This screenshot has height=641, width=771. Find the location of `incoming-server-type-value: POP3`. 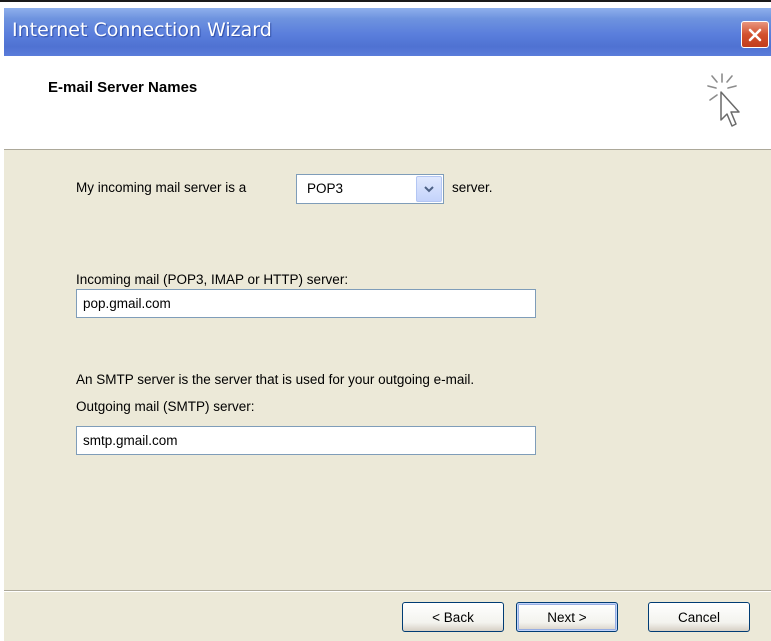

incoming-server-type-value: POP3 is located at coordinates (325, 188).